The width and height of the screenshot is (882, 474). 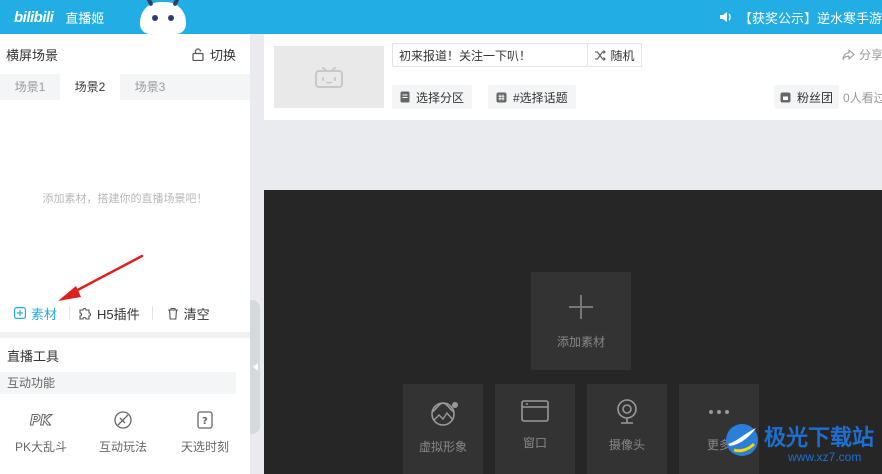 What do you see at coordinates (622, 55) in the screenshot?
I see `random-label: 随机` at bounding box center [622, 55].